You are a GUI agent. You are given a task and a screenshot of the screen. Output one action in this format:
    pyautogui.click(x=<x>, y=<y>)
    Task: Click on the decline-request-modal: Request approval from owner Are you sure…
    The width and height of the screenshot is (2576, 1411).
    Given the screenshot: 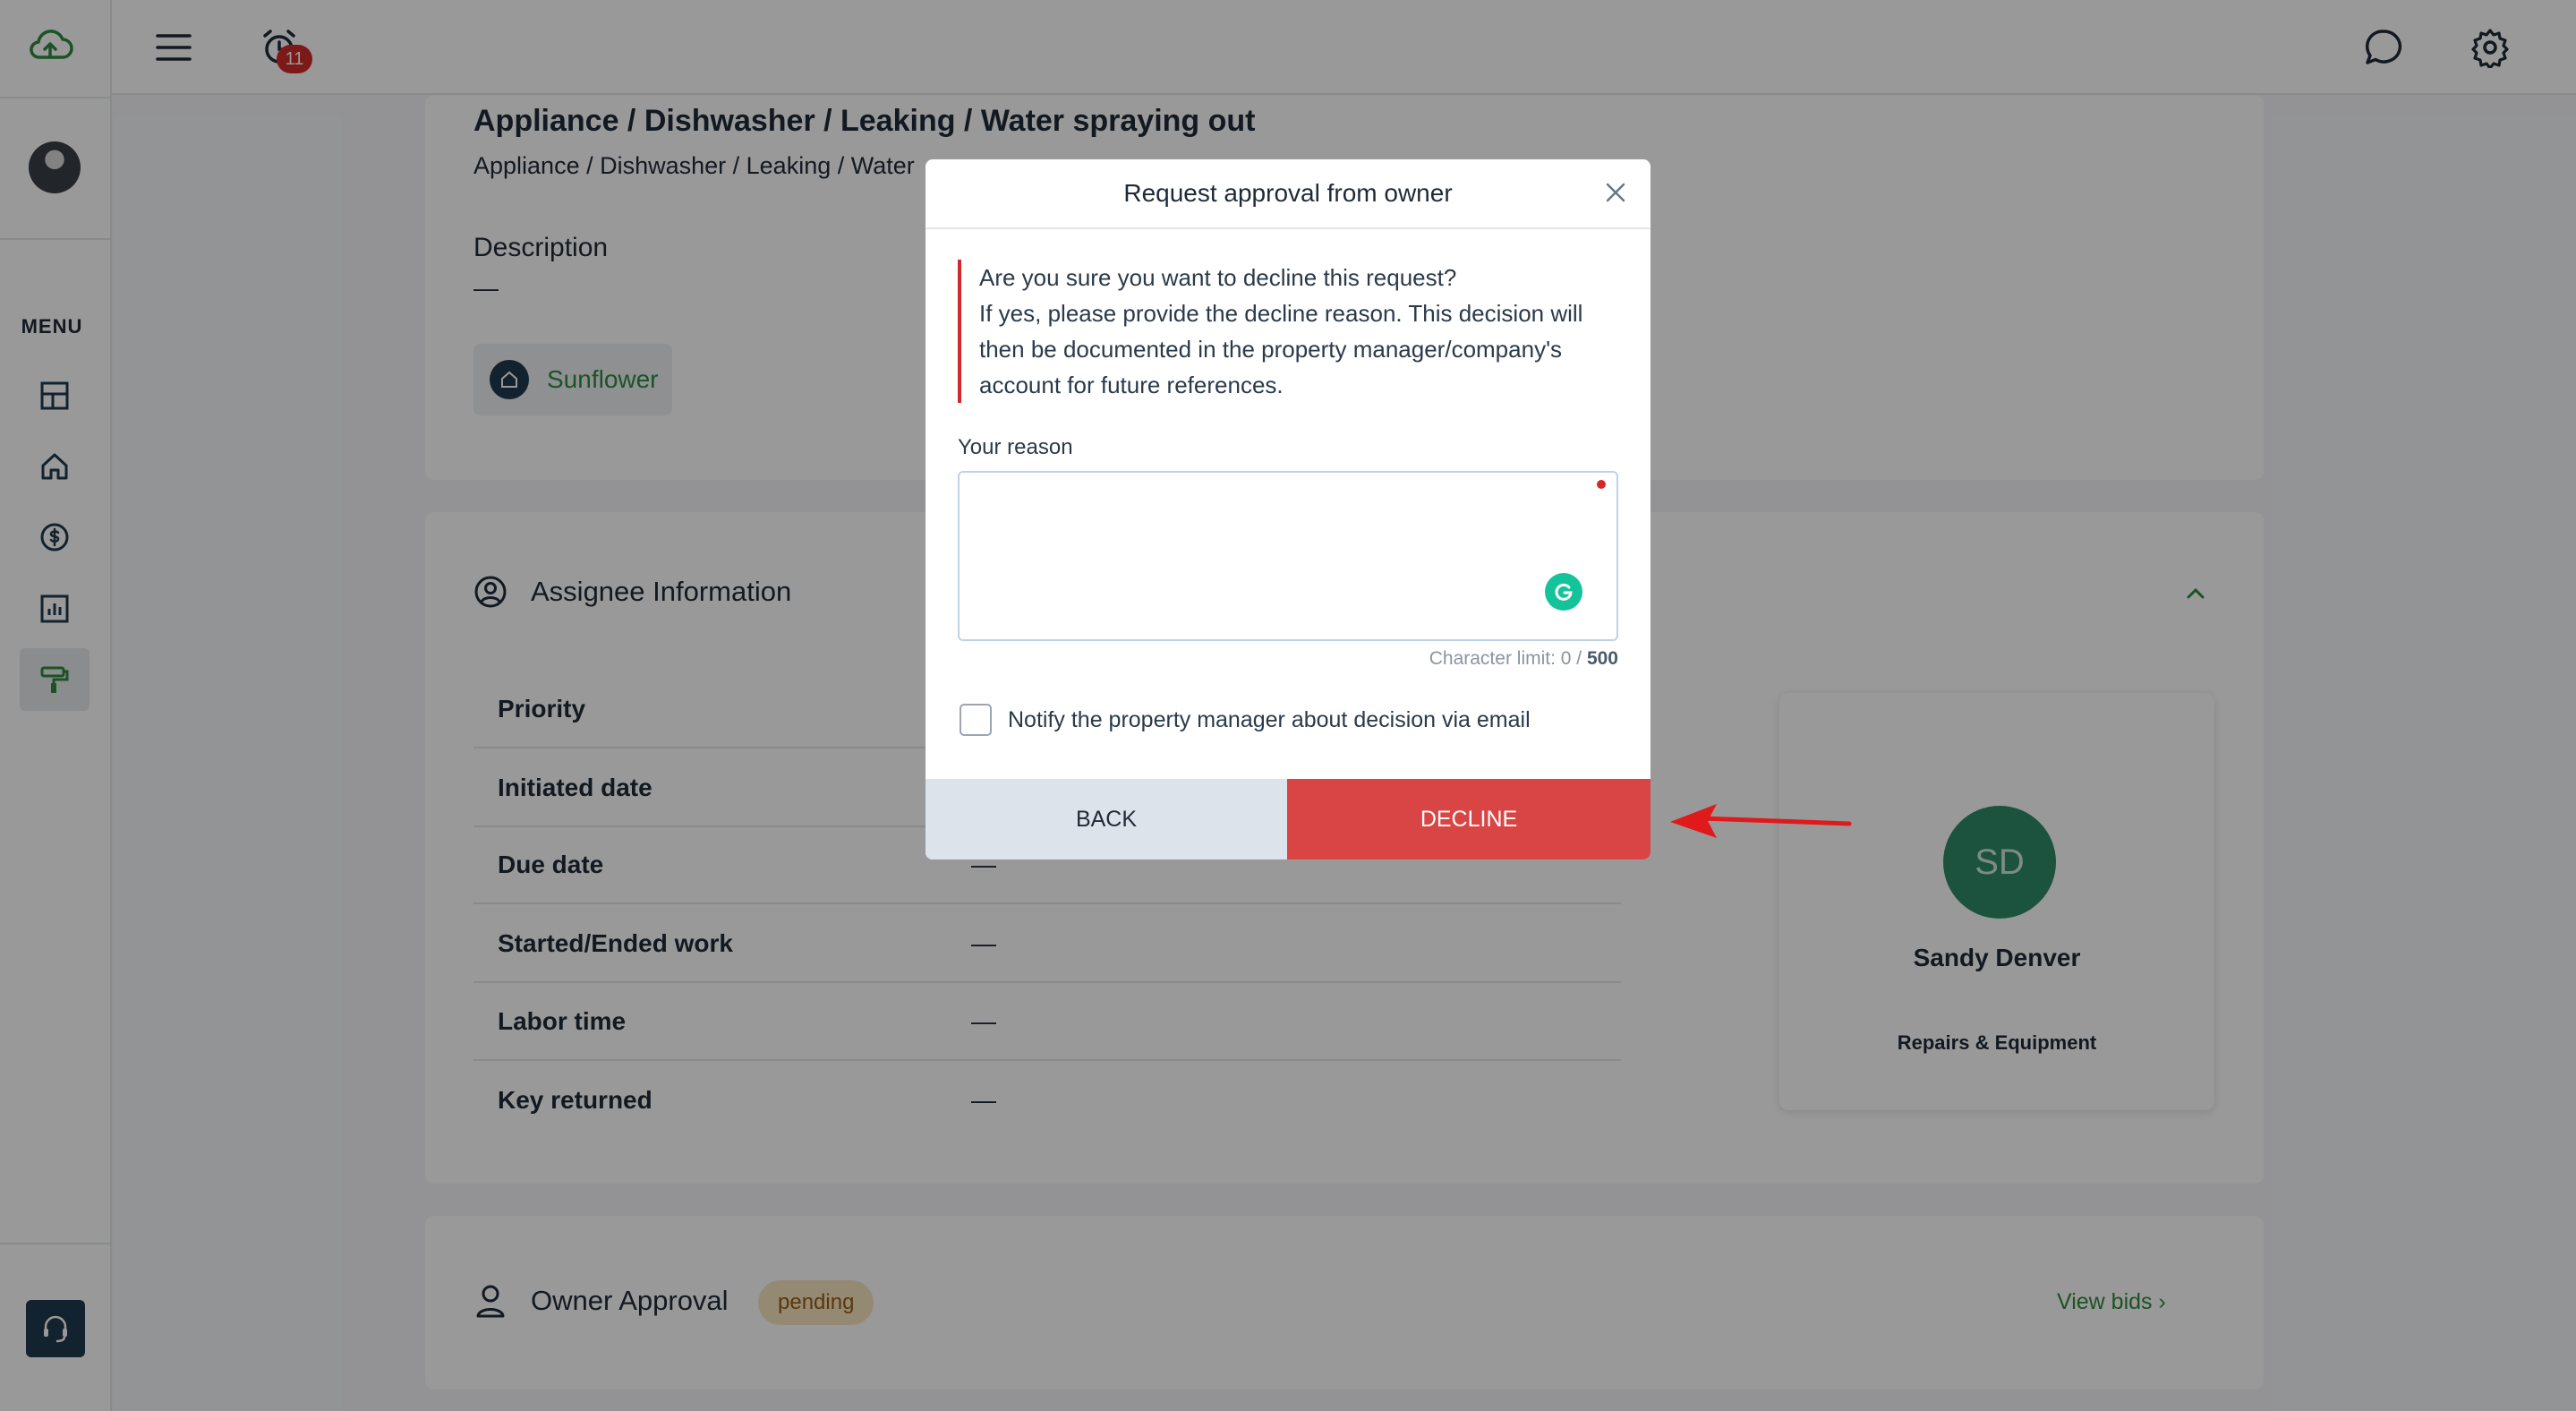 What is the action you would take?
    pyautogui.click(x=1288, y=509)
    